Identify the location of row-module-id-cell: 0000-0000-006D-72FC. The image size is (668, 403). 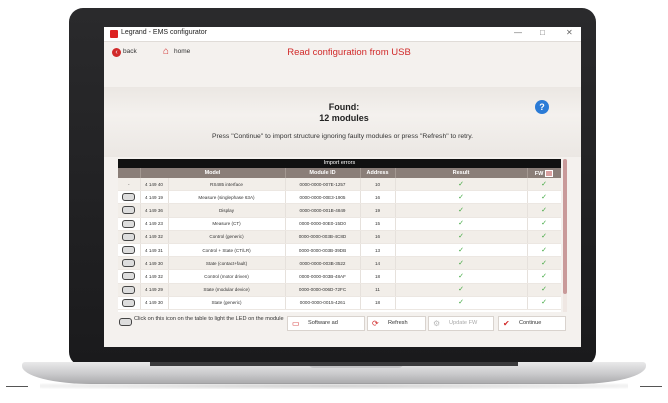
(323, 290).